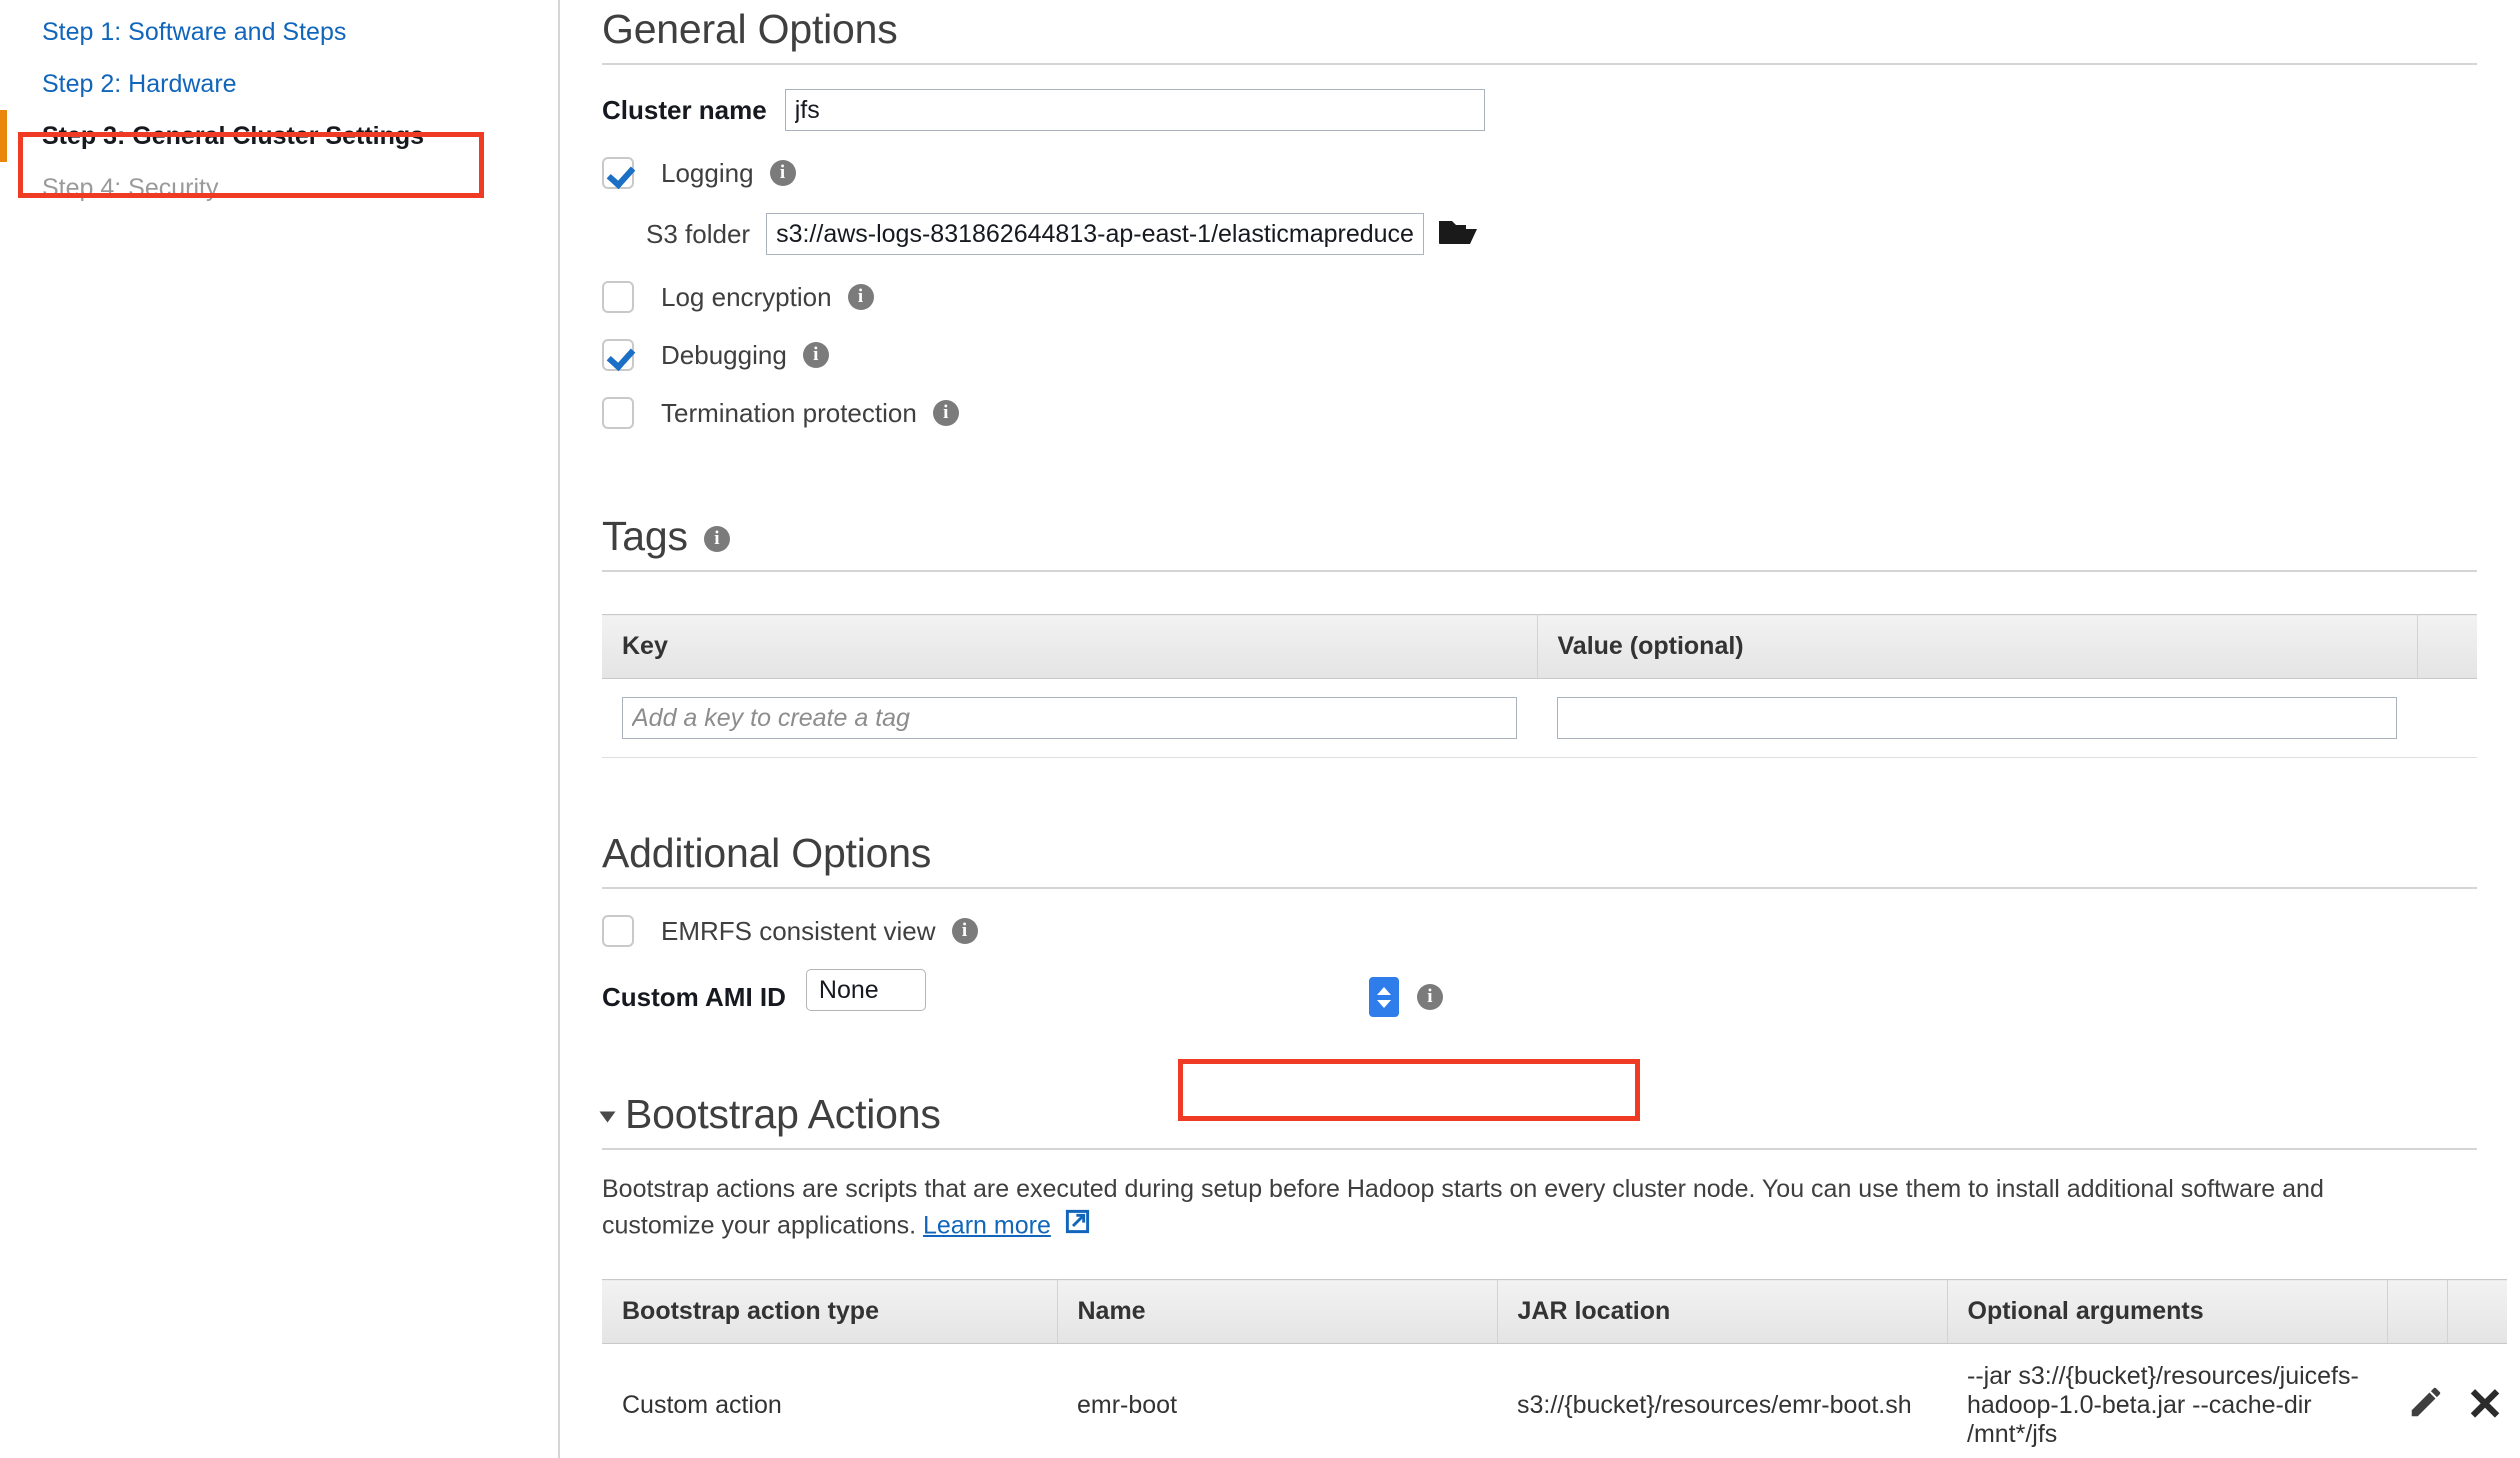 The width and height of the screenshot is (2520, 1458). What do you see at coordinates (2167, 1311) in the screenshot?
I see `bootstrap-column-optional-arguments: Optional arguments` at bounding box center [2167, 1311].